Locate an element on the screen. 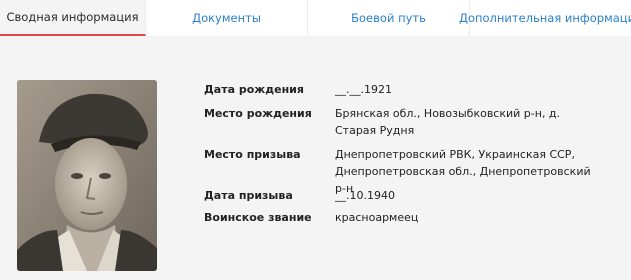  tab-documents: Документы is located at coordinates (227, 18).